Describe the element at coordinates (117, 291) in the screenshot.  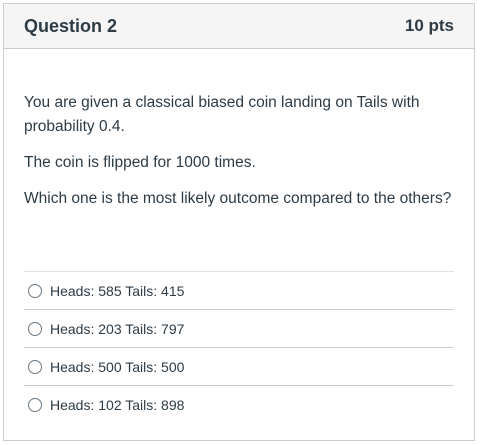
I see `answer-label: Heads: 585 Tails: 415` at that location.